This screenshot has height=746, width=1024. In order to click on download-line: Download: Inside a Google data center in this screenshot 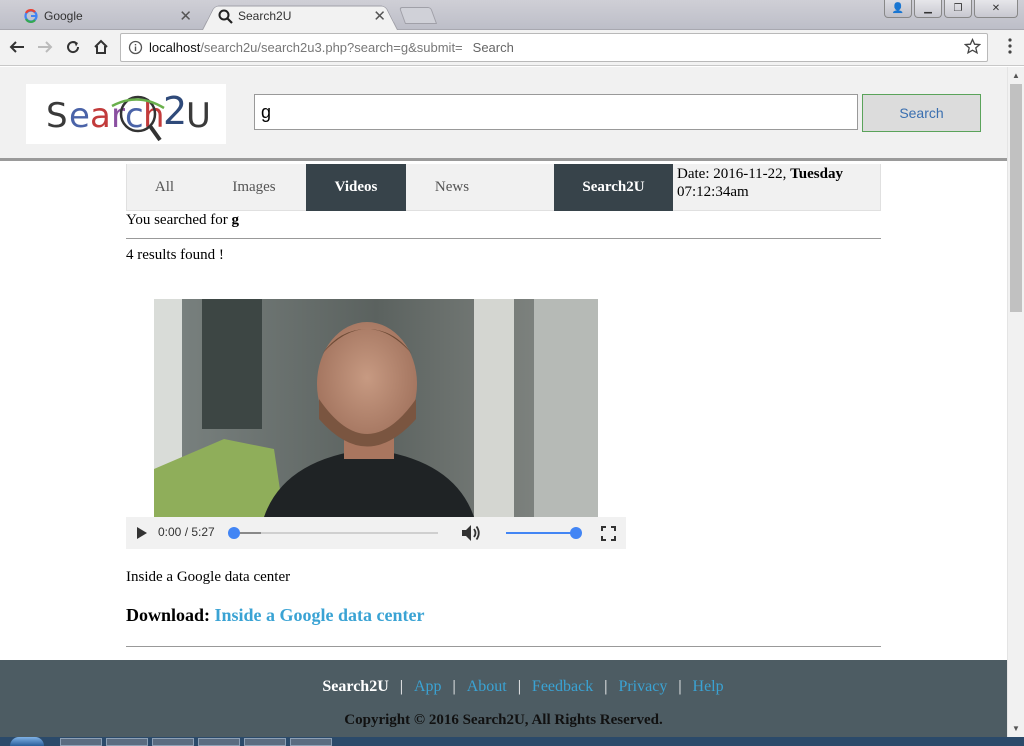, I will do `click(275, 615)`.